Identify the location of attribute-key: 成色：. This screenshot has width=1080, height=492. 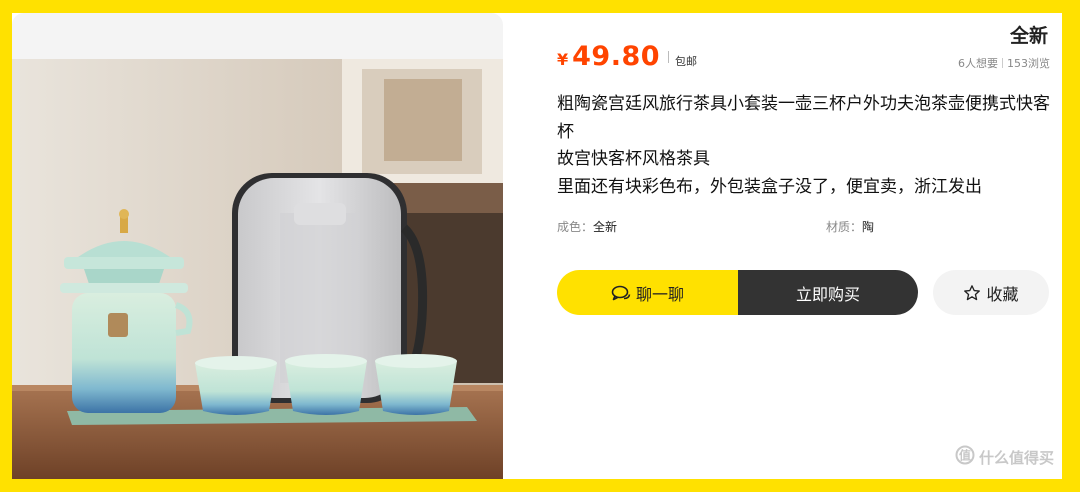
(575, 227).